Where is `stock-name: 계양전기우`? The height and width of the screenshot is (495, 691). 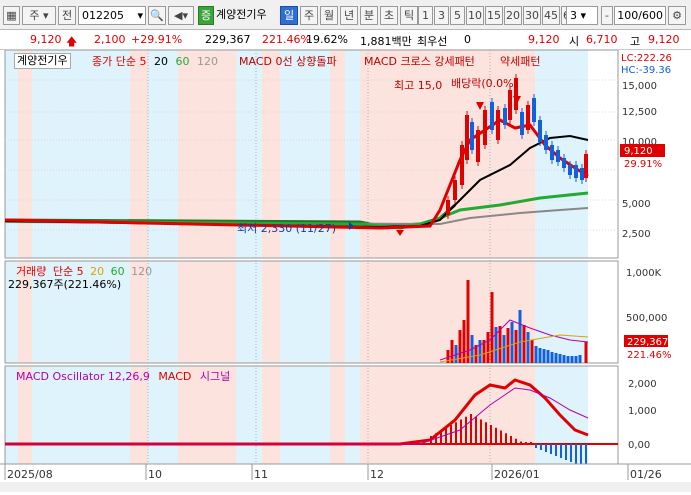 stock-name: 계양전기우 is located at coordinates (241, 14).